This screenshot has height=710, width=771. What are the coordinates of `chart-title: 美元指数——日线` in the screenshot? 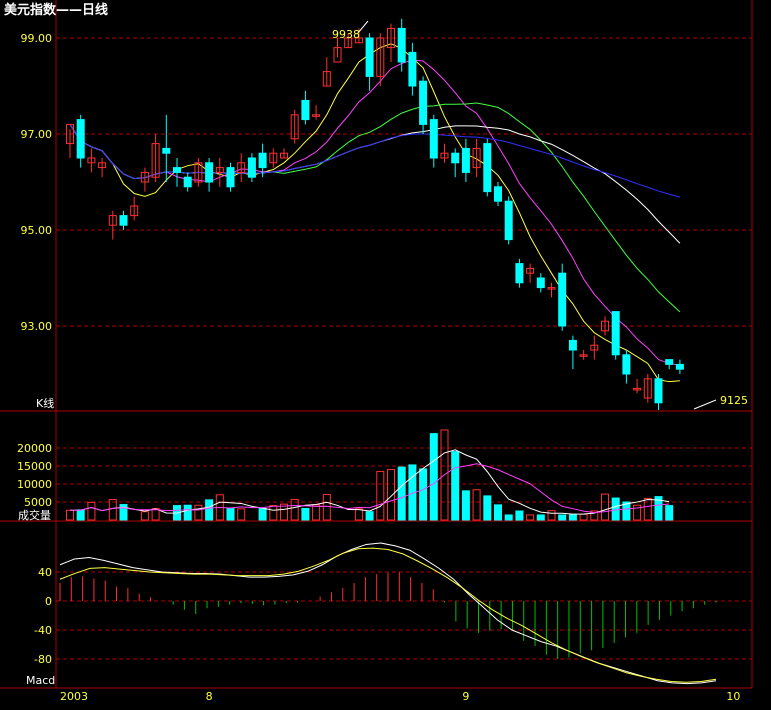 It's located at (56, 10).